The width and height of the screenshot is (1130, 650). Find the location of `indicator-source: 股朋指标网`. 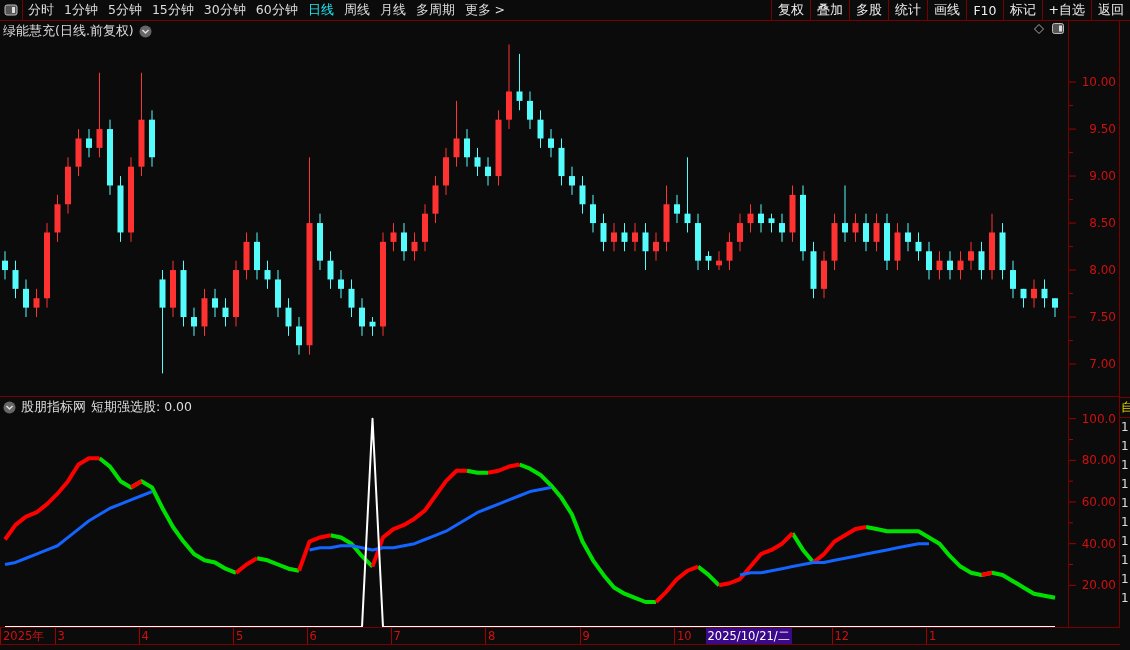

indicator-source: 股朋指标网 is located at coordinates (53, 407).